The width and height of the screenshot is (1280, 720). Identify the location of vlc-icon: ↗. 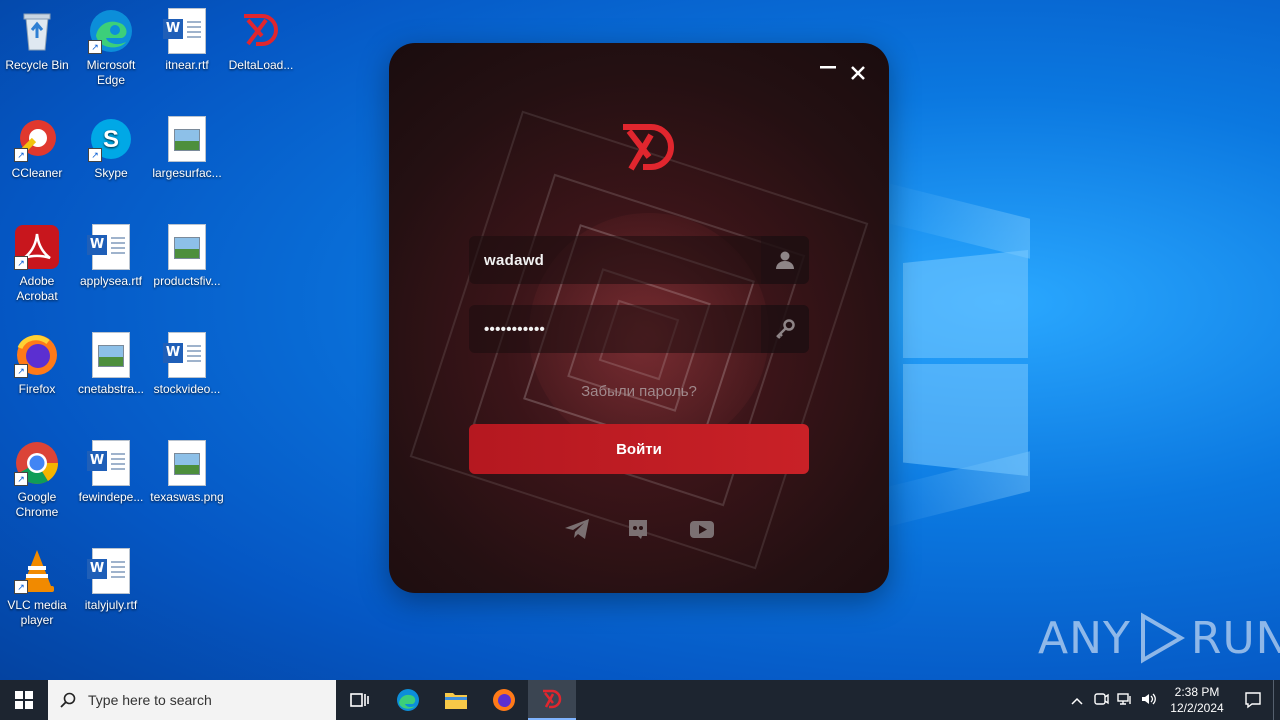
(37, 571).